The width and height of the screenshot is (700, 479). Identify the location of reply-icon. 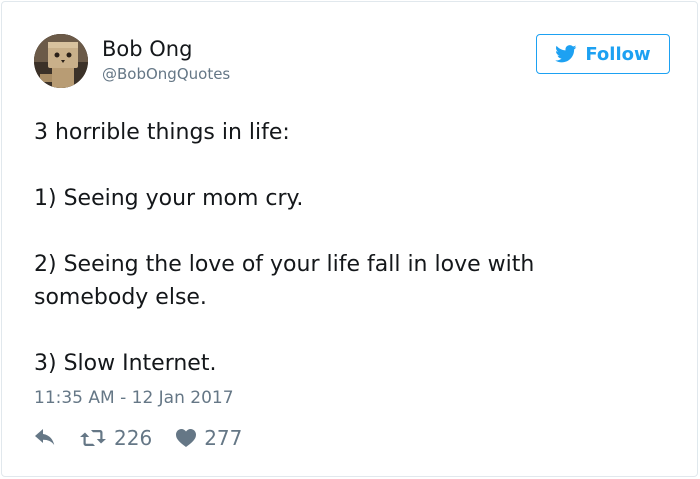
(45, 438).